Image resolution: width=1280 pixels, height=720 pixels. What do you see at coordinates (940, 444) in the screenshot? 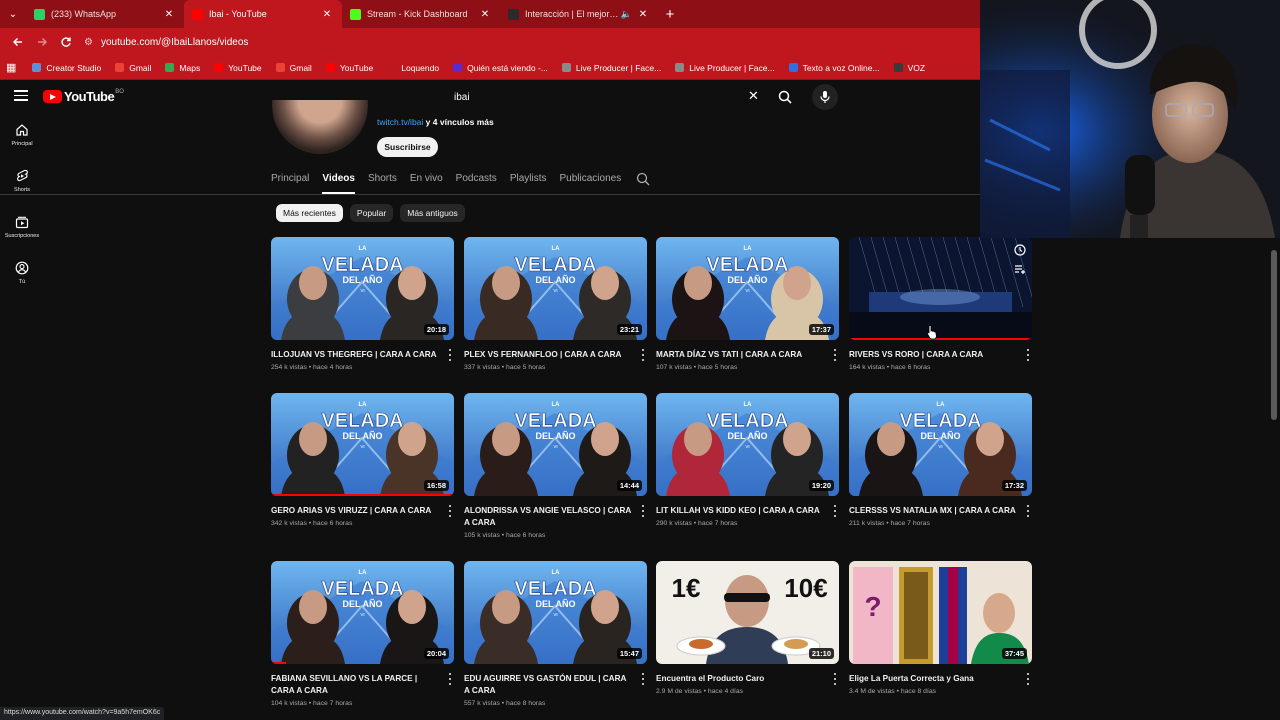
I see `video-thumbnail: LA VELADA DEL AÑO VI 17:32` at bounding box center [940, 444].